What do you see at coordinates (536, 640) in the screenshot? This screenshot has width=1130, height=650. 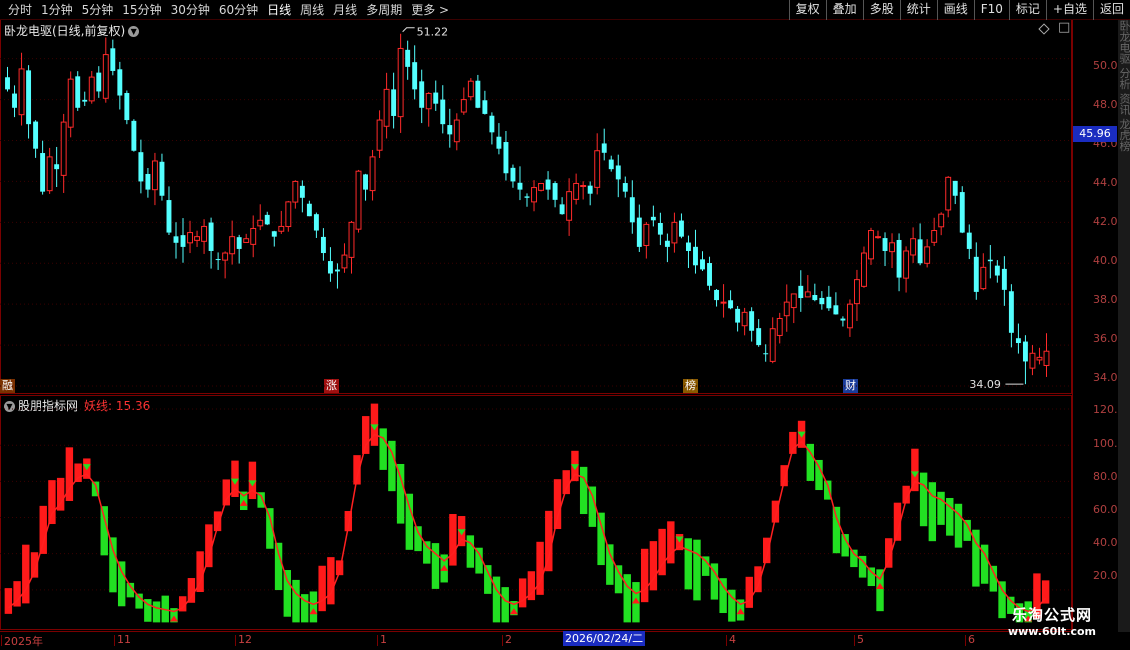 I see `date-axis: 2025年 11 12 1 2 4 5 6` at bounding box center [536, 640].